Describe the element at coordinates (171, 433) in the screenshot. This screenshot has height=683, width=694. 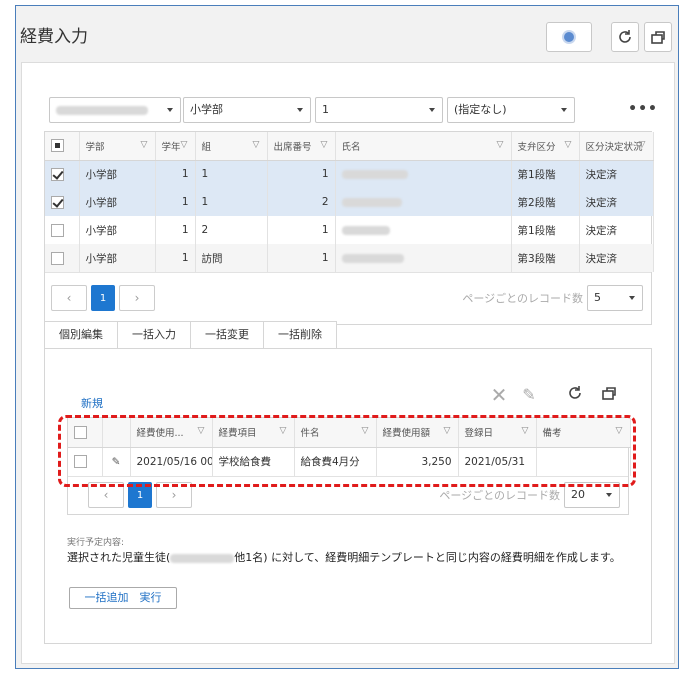
I see `column-header-usage-date: 経費使用... ▽` at that location.